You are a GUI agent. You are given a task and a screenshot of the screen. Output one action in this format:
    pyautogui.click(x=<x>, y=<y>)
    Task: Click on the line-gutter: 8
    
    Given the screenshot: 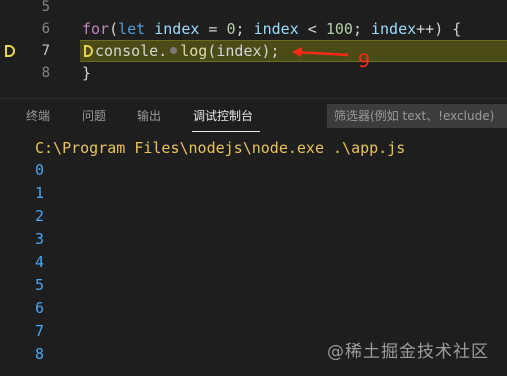 What is the action you would take?
    pyautogui.click(x=31, y=73)
    